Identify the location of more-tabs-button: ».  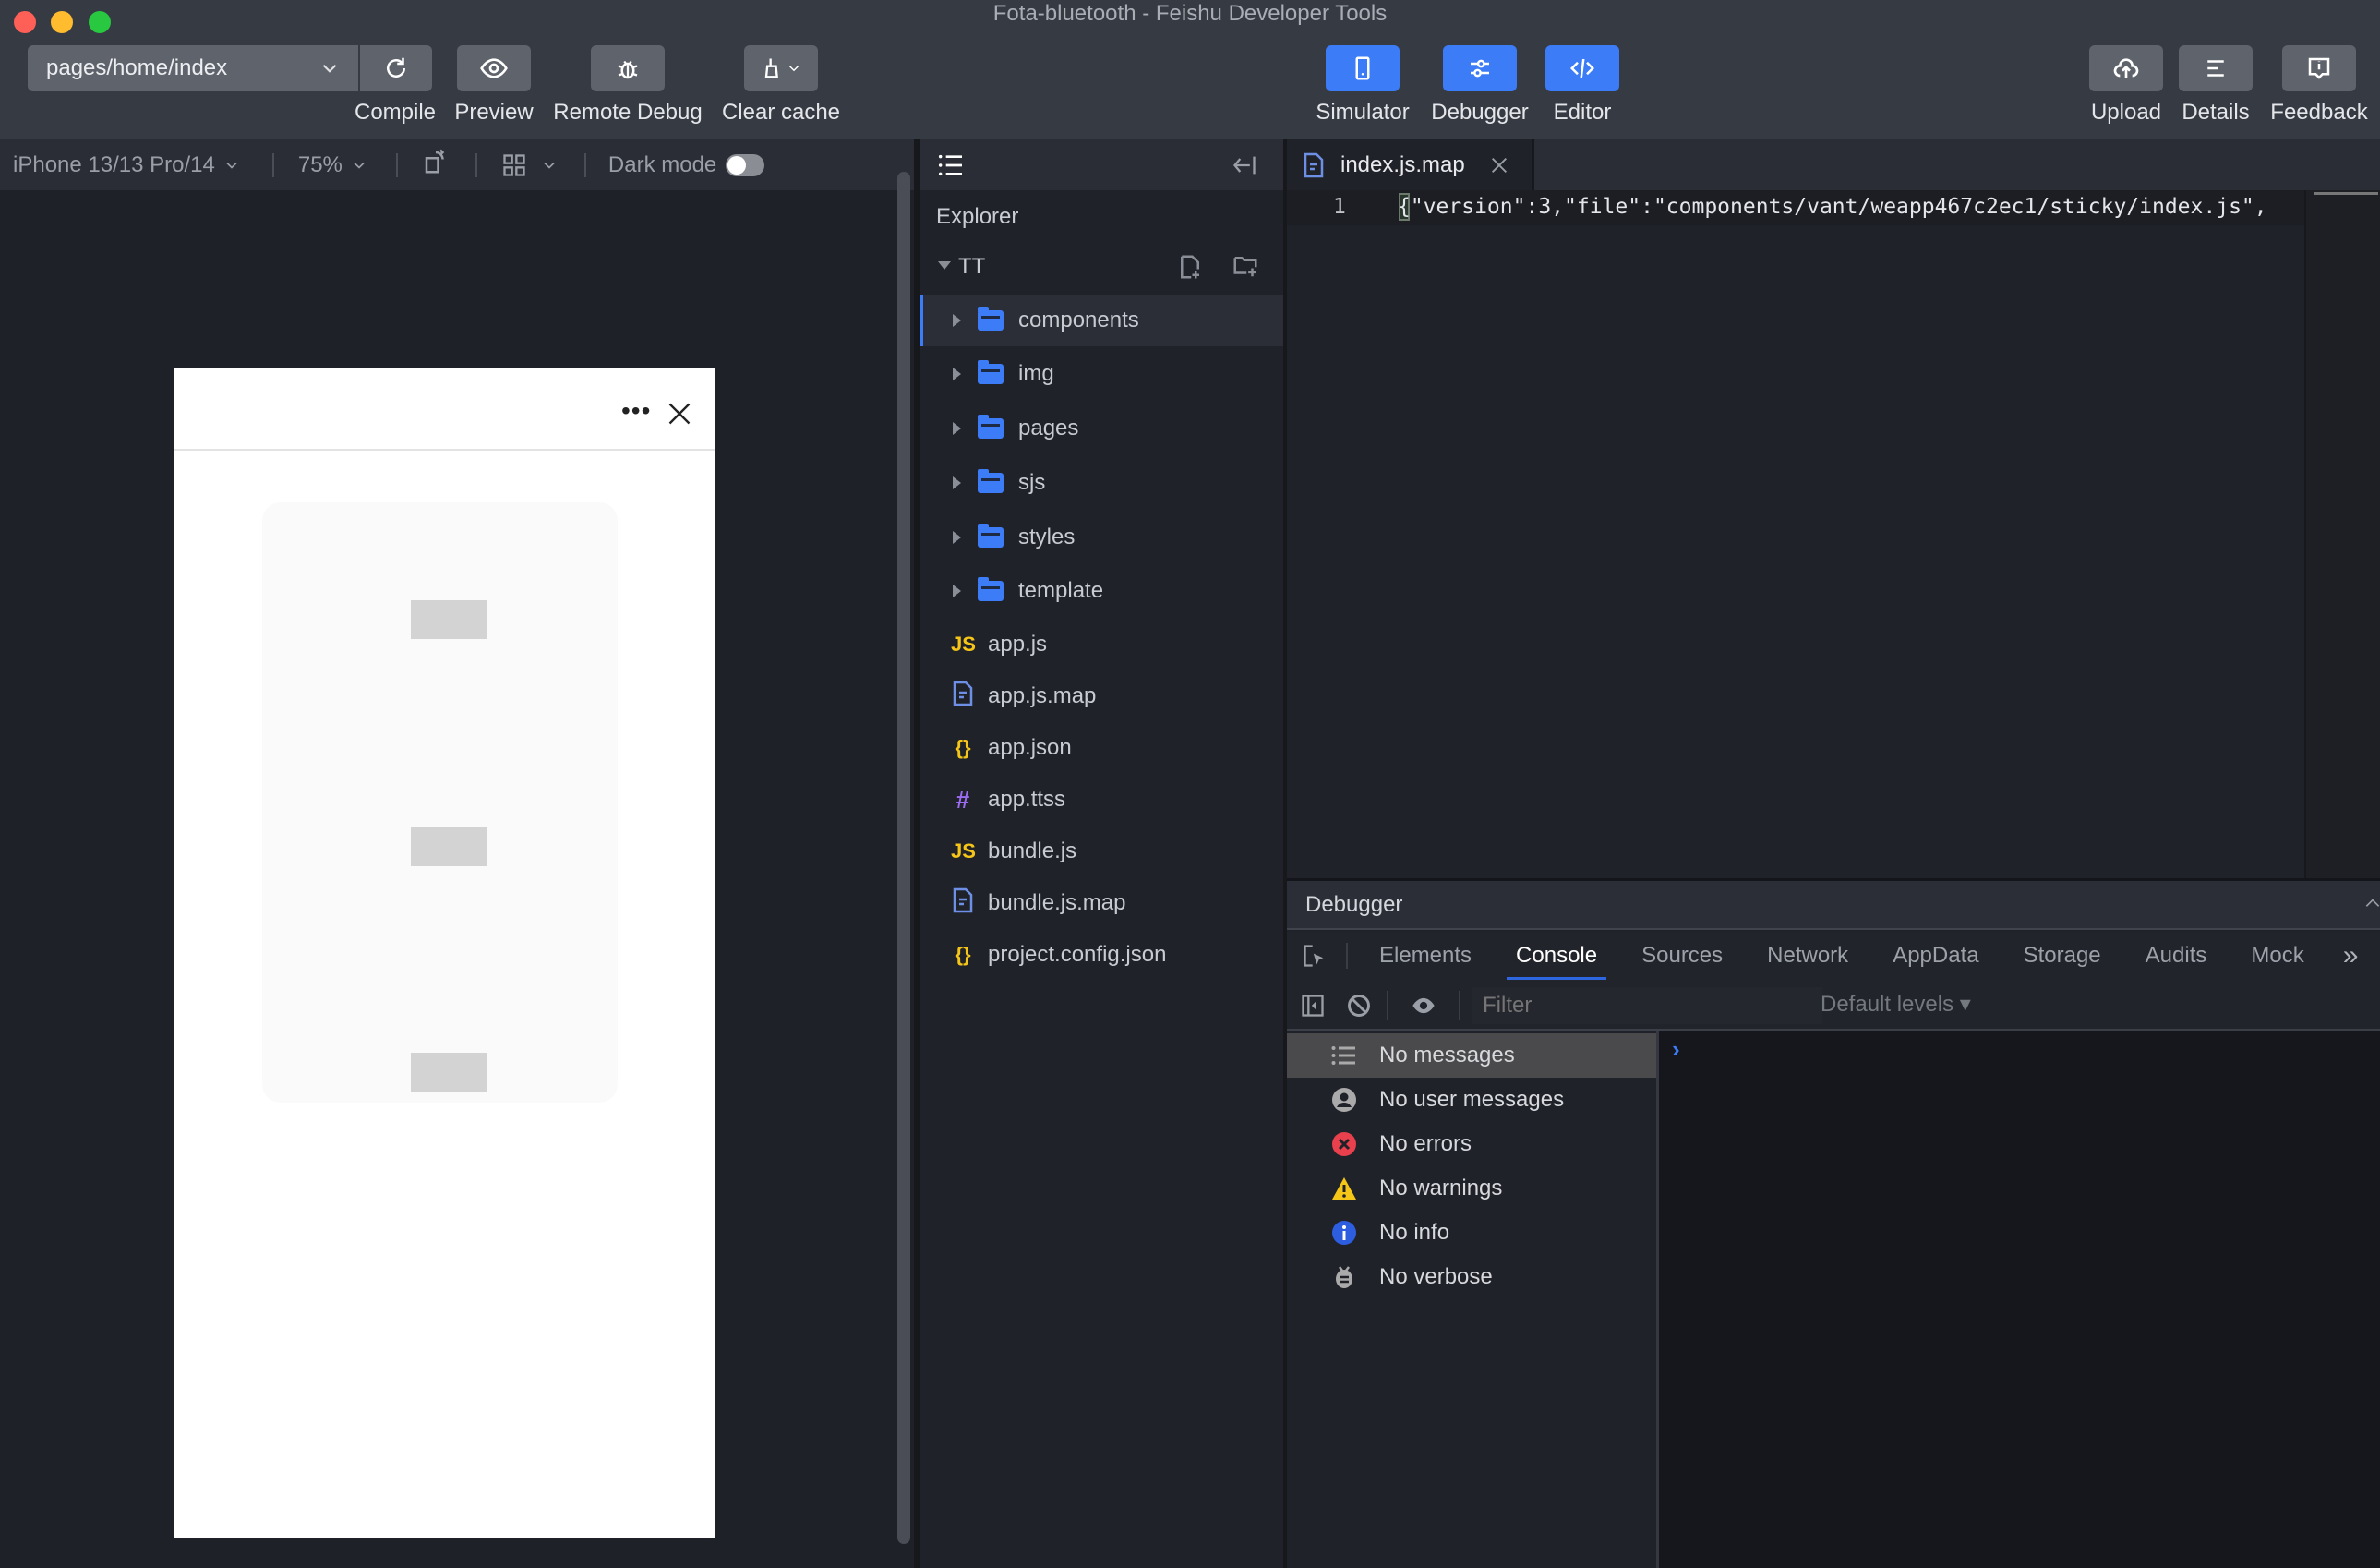
(2351, 955).